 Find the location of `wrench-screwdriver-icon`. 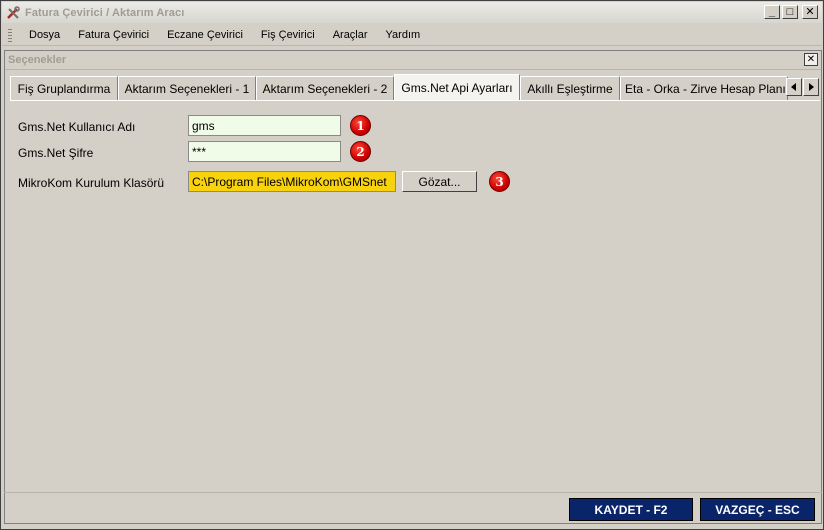

wrench-screwdriver-icon is located at coordinates (13, 13).